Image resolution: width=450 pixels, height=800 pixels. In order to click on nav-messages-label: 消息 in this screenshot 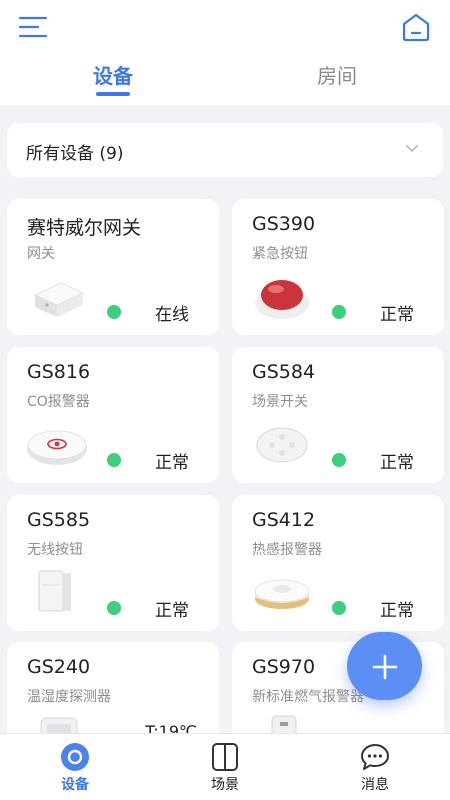, I will do `click(375, 785)`.